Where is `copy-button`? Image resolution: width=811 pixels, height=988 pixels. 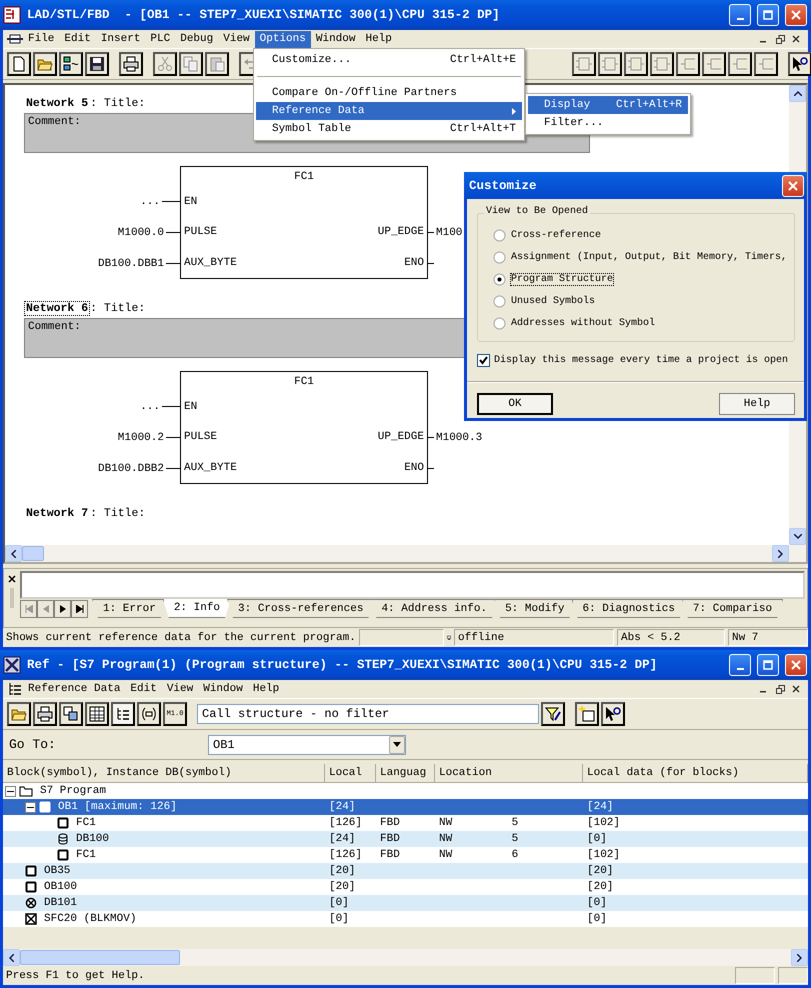
copy-button is located at coordinates (191, 64).